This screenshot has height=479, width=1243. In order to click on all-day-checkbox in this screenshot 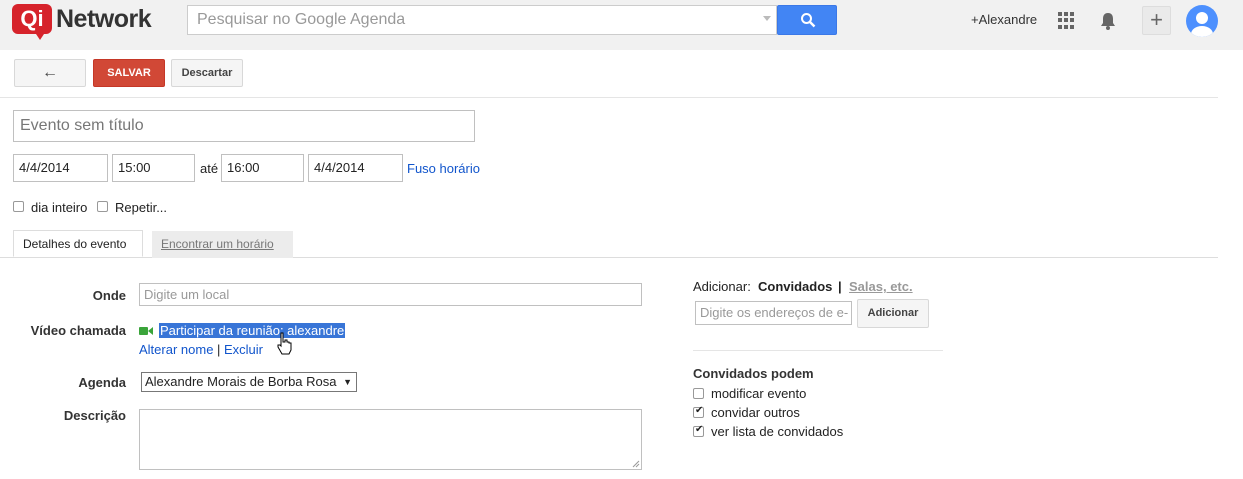, I will do `click(18, 206)`.